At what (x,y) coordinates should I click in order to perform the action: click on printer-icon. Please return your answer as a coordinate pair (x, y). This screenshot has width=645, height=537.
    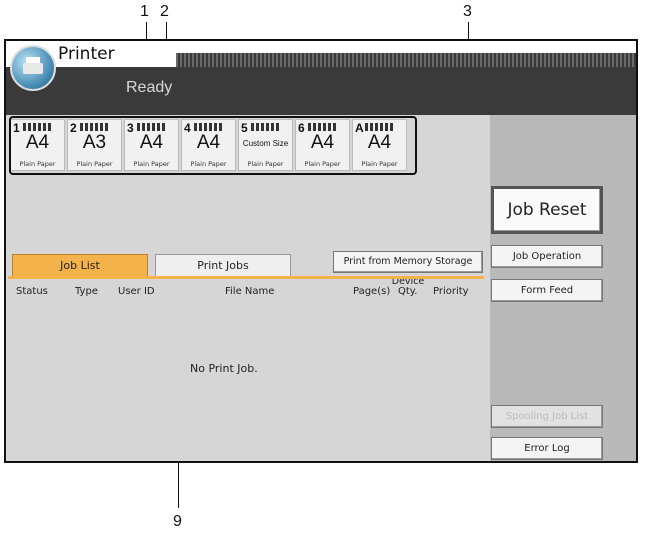
    Looking at the image, I should click on (33, 68).